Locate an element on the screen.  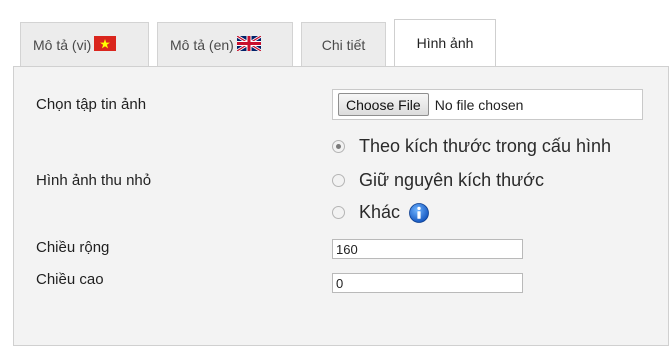
thumbnail-label: Hình ảnh thu nhỏ is located at coordinates (94, 180).